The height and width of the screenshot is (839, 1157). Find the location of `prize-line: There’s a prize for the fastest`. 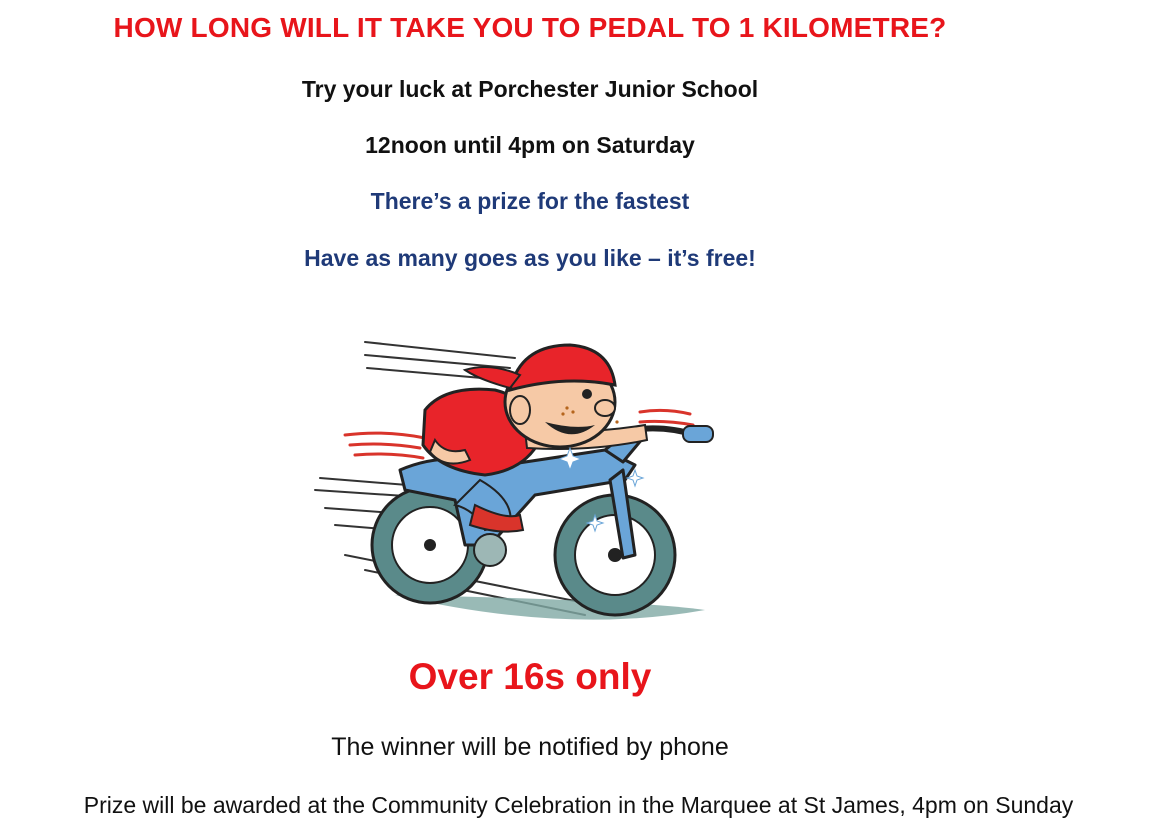

prize-line: There’s a prize for the fastest is located at coordinates (530, 201).